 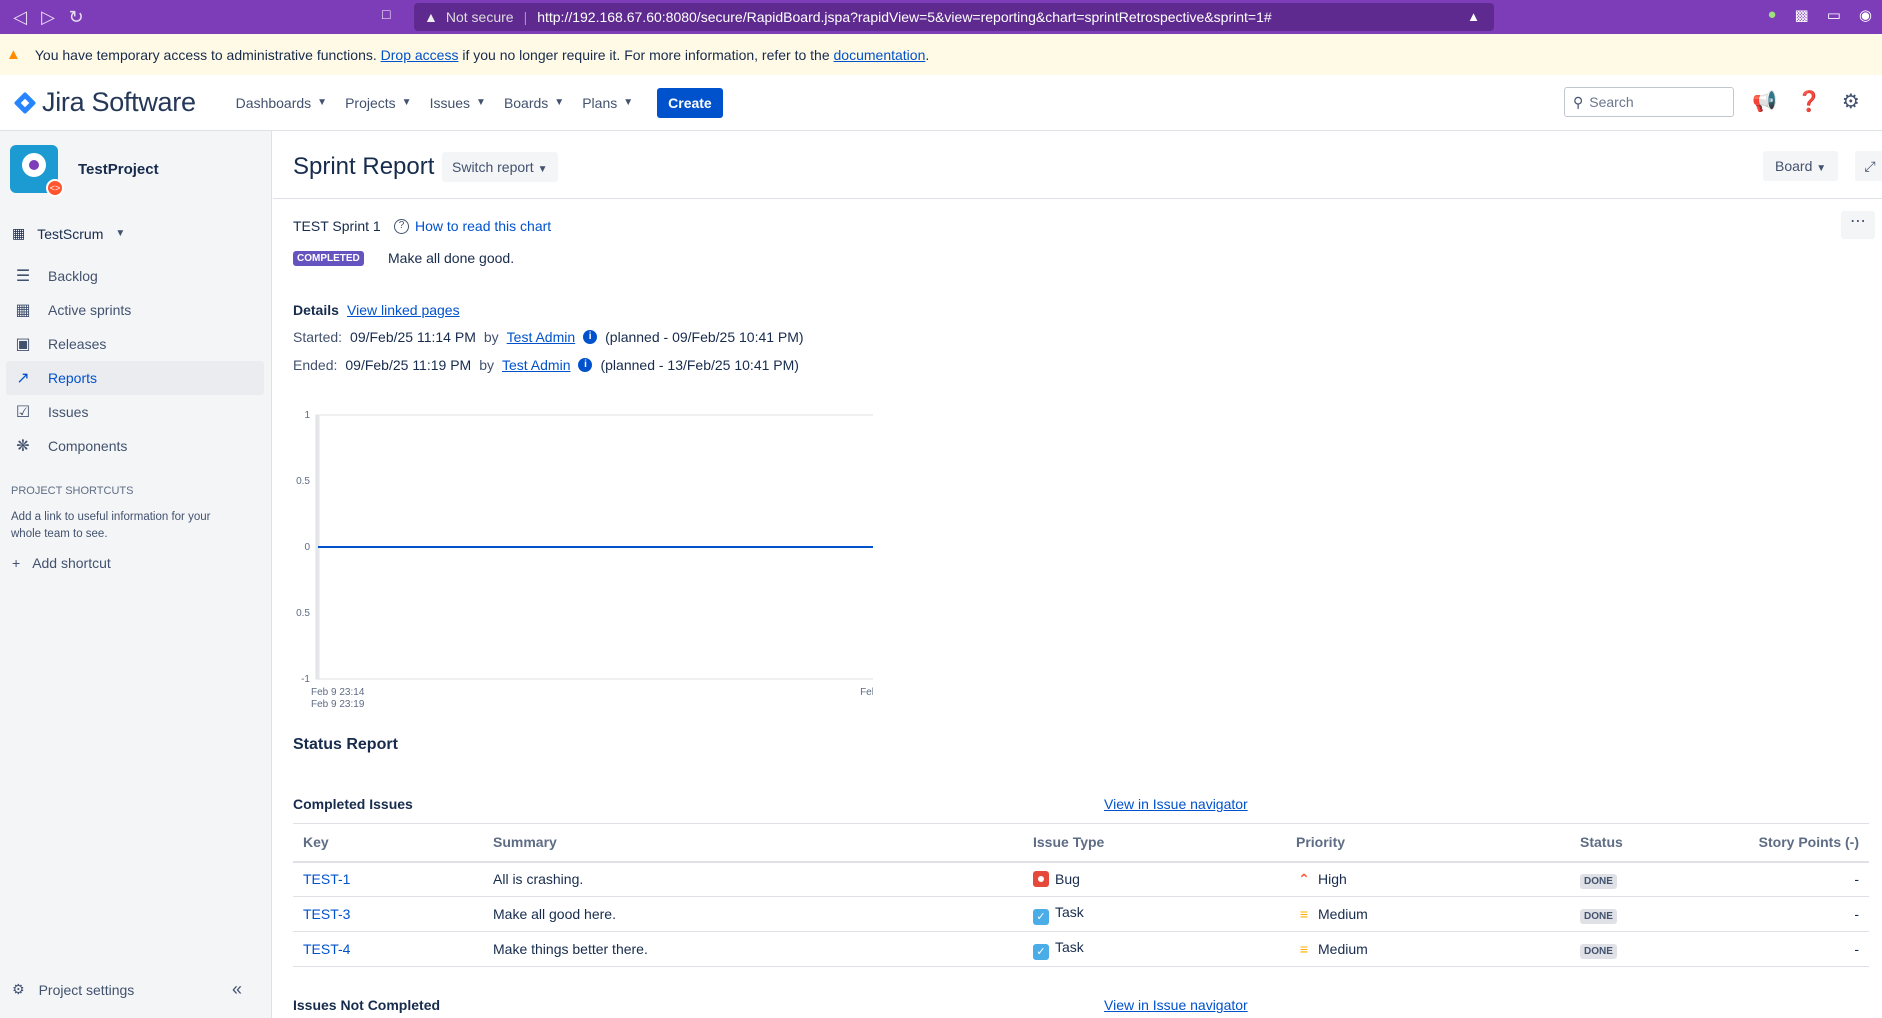 What do you see at coordinates (135, 412) in the screenshot?
I see `sidebar-item-issues: ☑ Issues` at bounding box center [135, 412].